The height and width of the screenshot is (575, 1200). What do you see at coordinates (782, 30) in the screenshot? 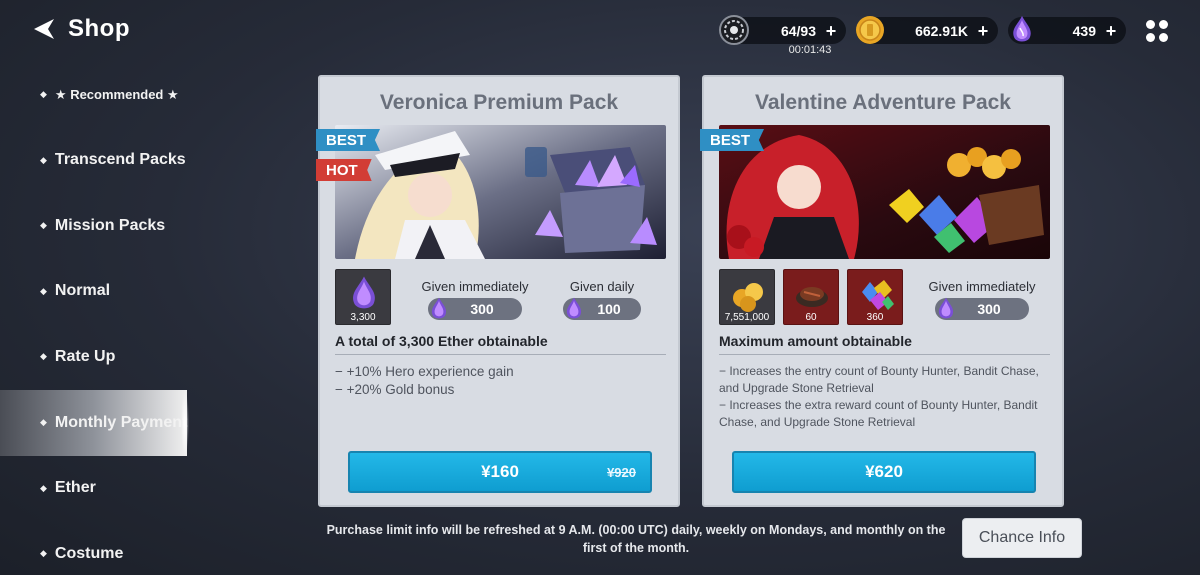
I see `stamina-counter: 64/93 +` at bounding box center [782, 30].